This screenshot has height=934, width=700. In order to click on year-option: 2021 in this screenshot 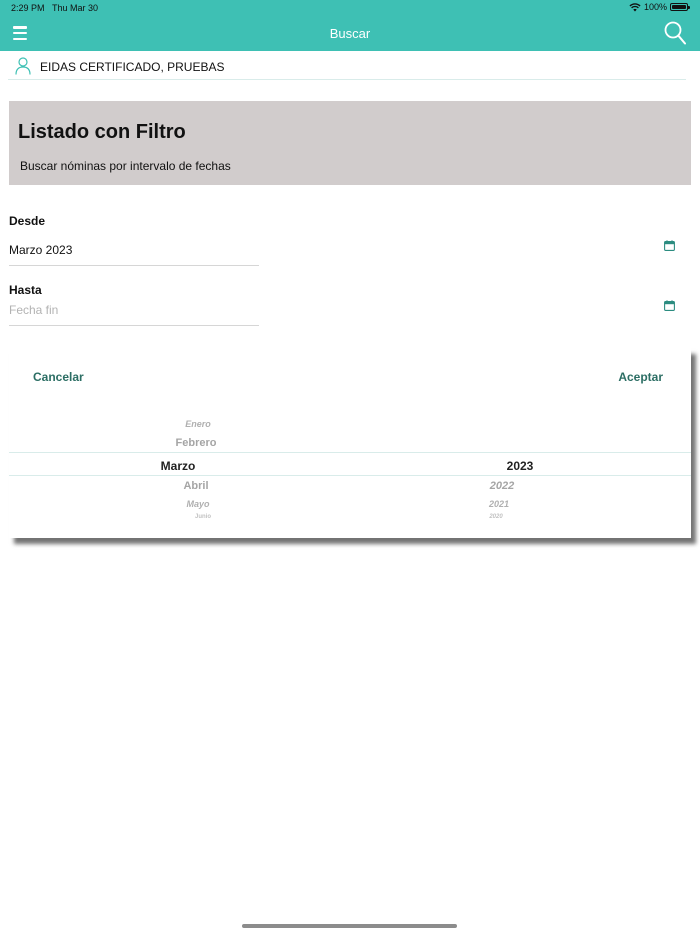, I will do `click(499, 504)`.